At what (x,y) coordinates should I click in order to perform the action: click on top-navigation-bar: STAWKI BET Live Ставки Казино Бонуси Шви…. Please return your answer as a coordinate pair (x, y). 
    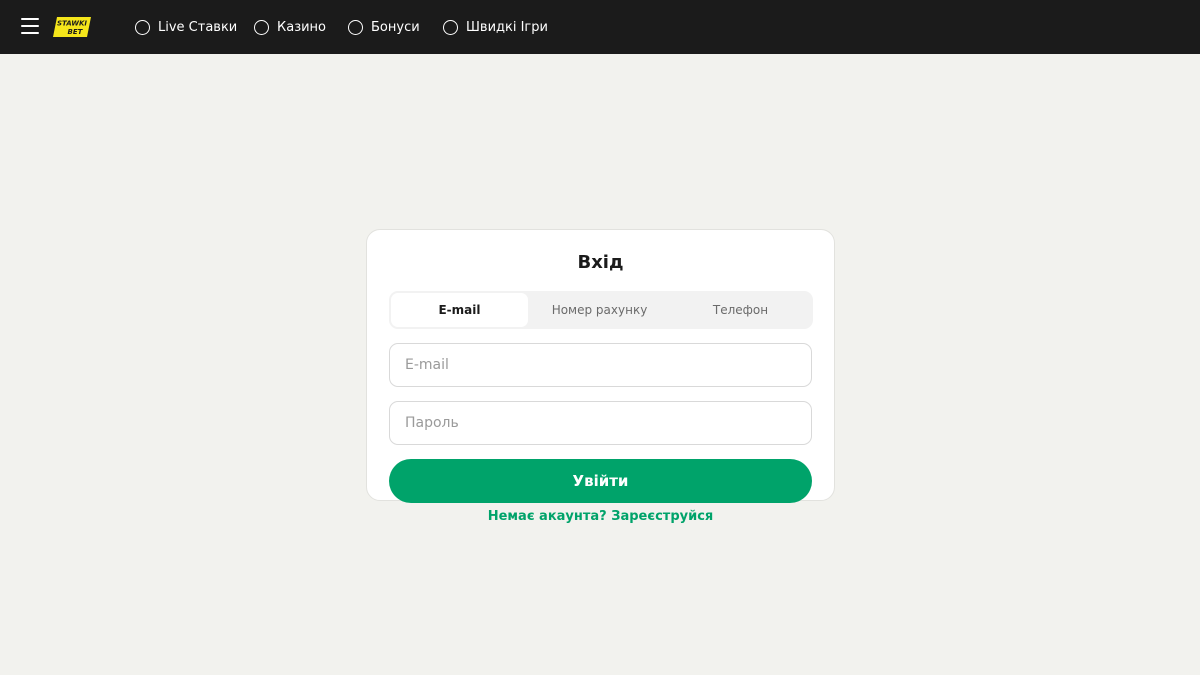
    Looking at the image, I should click on (600, 27).